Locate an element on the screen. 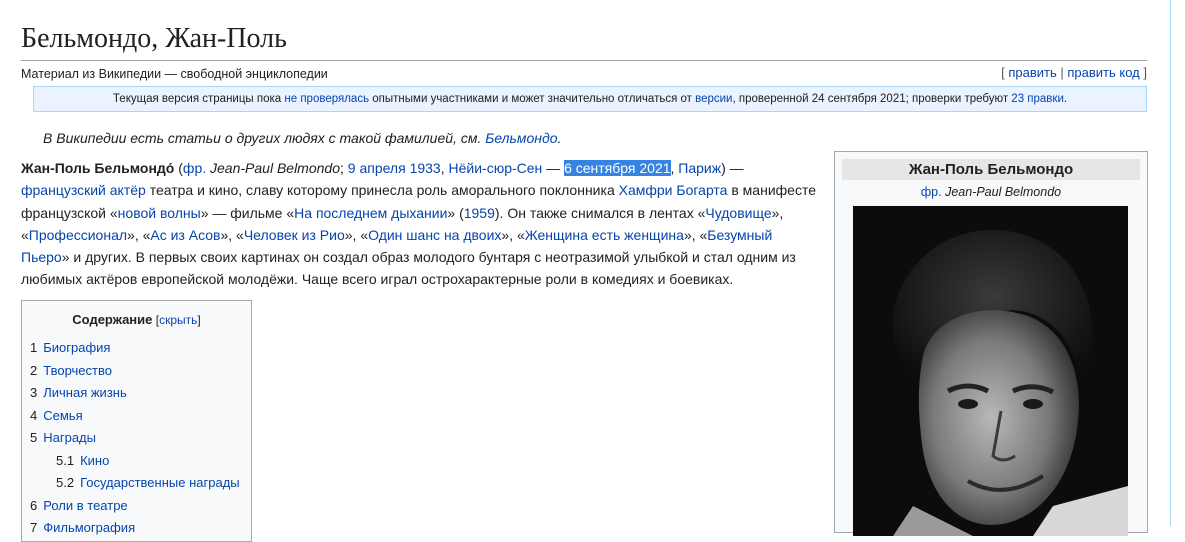  hatnote-text: . is located at coordinates (559, 138).